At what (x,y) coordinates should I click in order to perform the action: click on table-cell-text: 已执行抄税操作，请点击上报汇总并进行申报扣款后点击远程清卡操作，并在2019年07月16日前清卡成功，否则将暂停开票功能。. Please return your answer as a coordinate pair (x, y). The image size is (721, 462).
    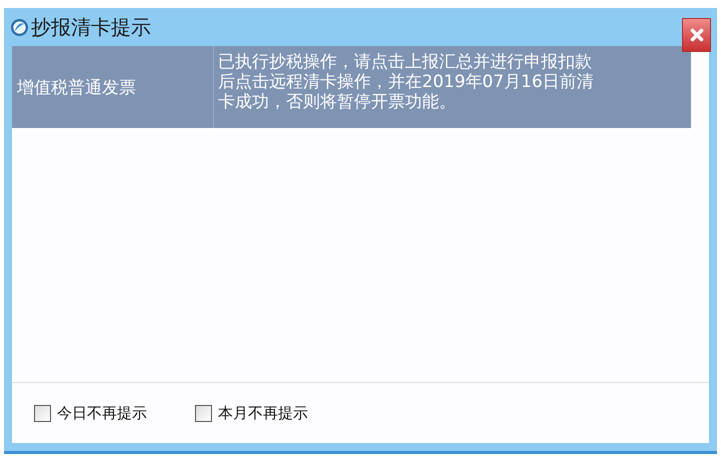
    Looking at the image, I should click on (406, 82).